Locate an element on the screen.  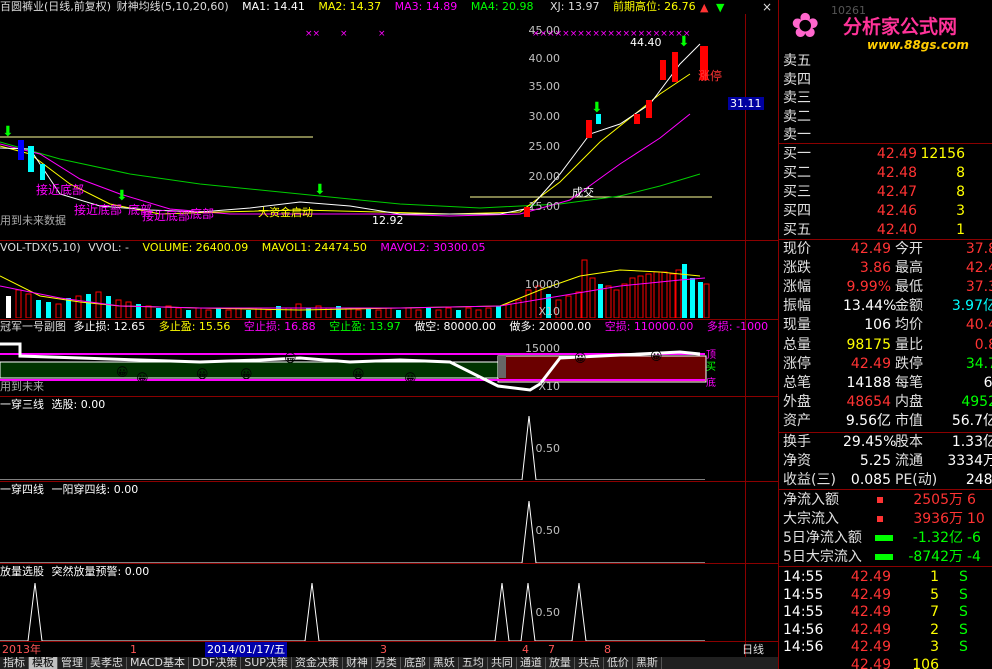
flow-label: 5日净流入额 is located at coordinates (822, 538).